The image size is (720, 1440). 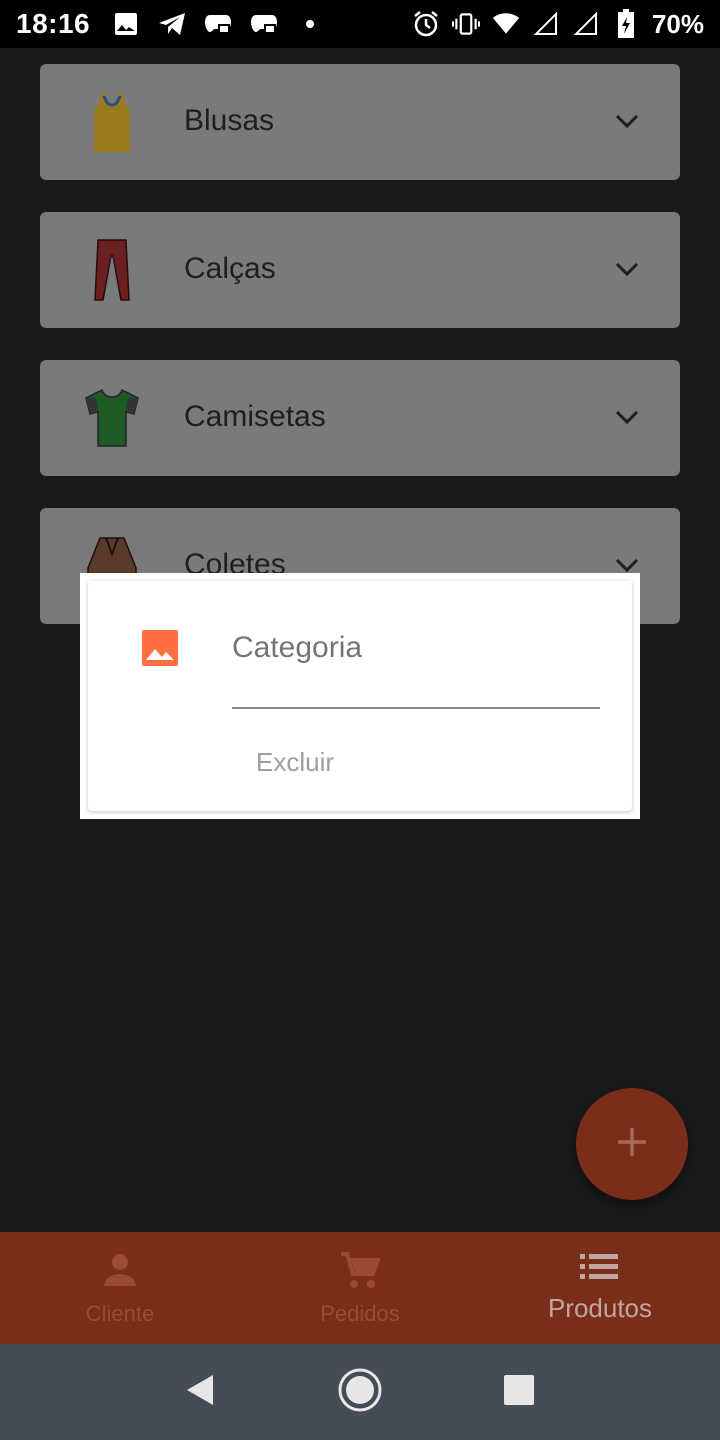 I want to click on home-icon, so click(x=360, y=1392).